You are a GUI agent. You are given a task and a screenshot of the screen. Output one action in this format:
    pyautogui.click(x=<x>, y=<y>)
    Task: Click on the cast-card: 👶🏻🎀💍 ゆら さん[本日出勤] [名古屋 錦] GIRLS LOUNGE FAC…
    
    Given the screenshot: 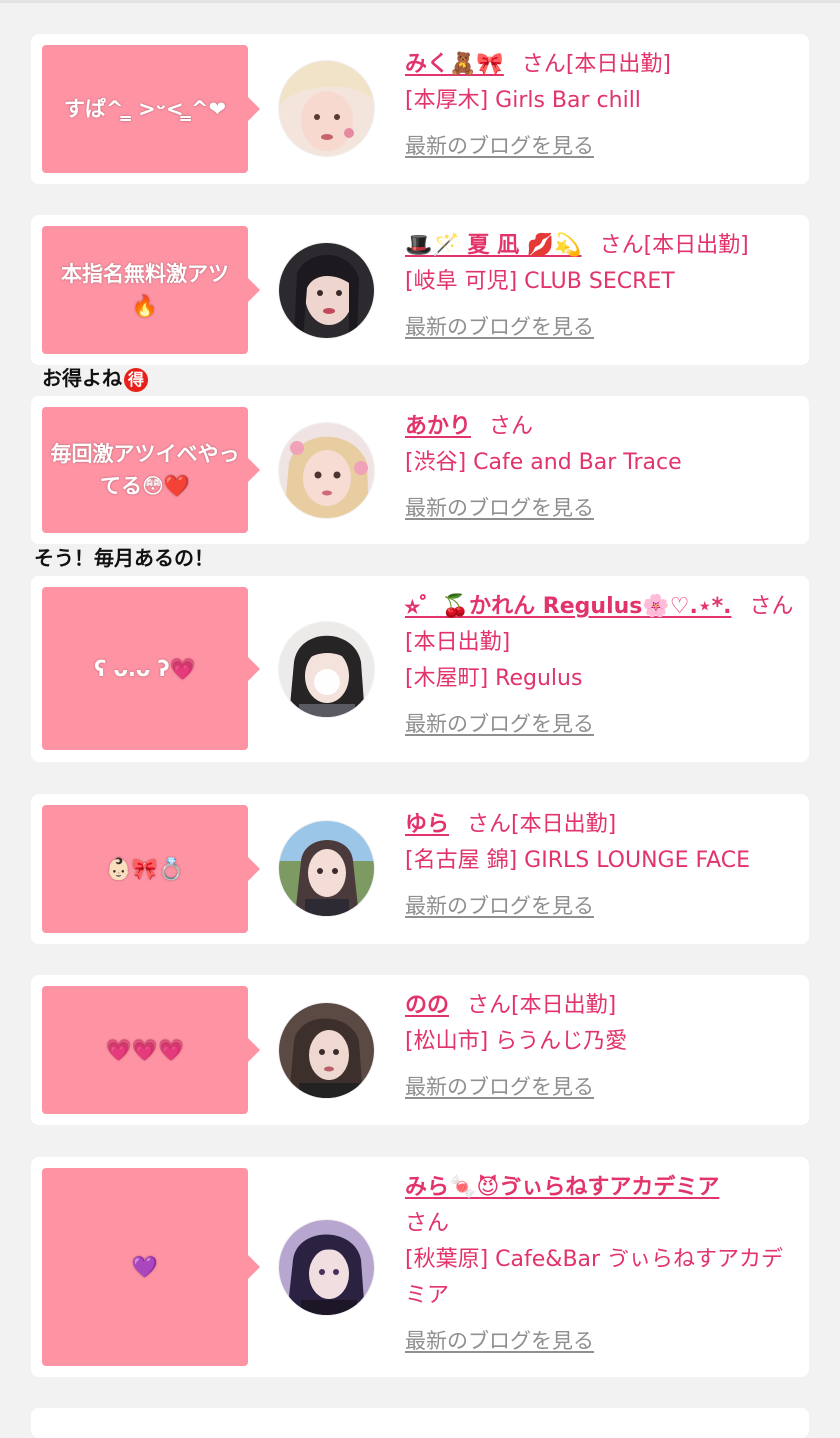 What is the action you would take?
    pyautogui.click(x=420, y=869)
    